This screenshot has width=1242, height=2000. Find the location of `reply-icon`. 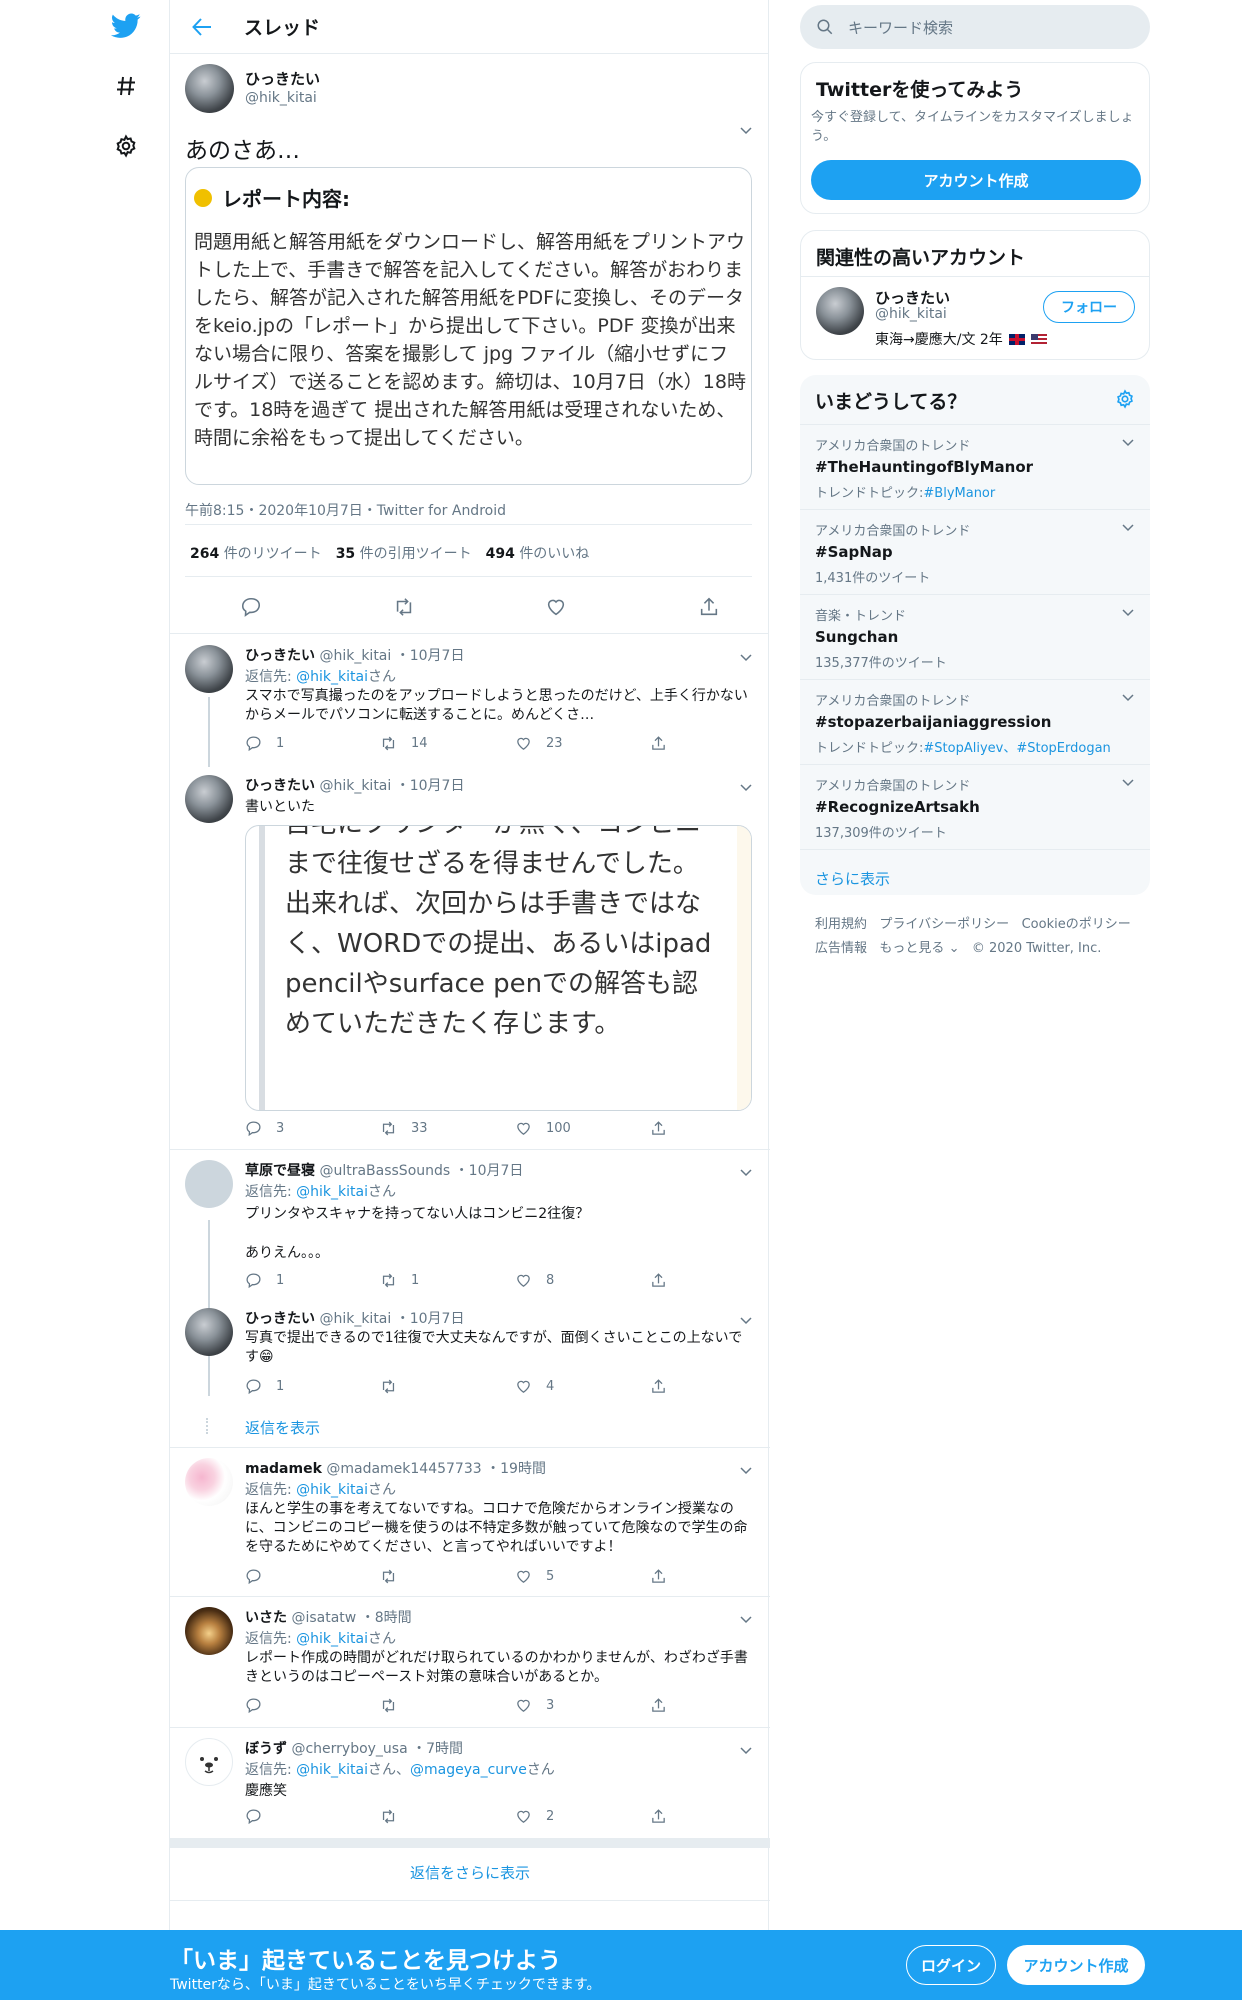

reply-icon is located at coordinates (251, 607).